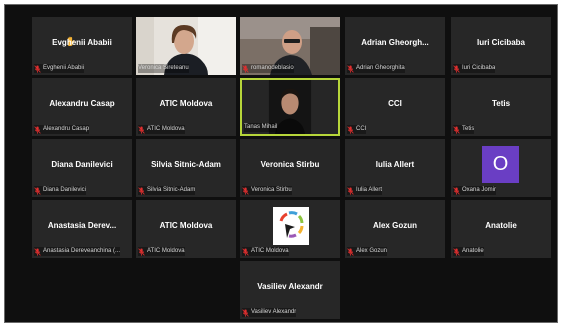  I want to click on participant-label: Adrian Gheorghita, so click(380, 68).